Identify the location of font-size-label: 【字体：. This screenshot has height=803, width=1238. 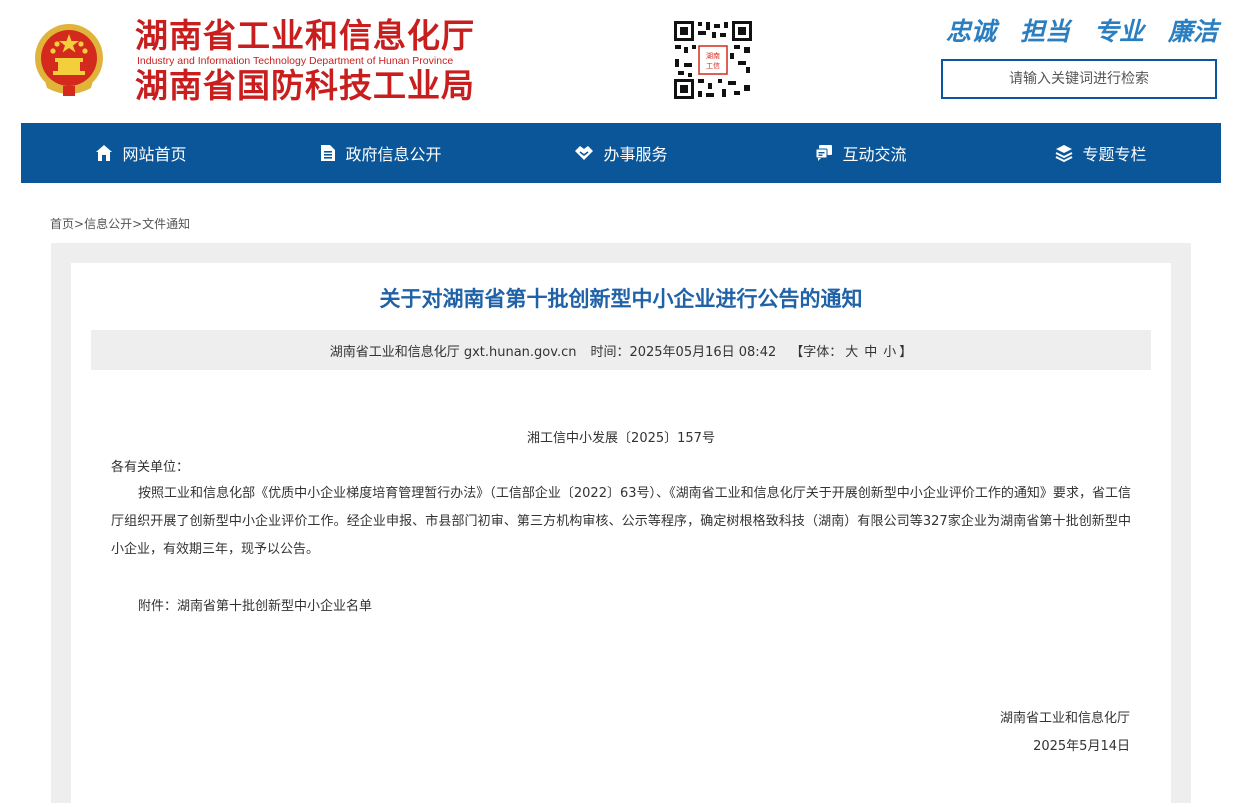
(816, 352).